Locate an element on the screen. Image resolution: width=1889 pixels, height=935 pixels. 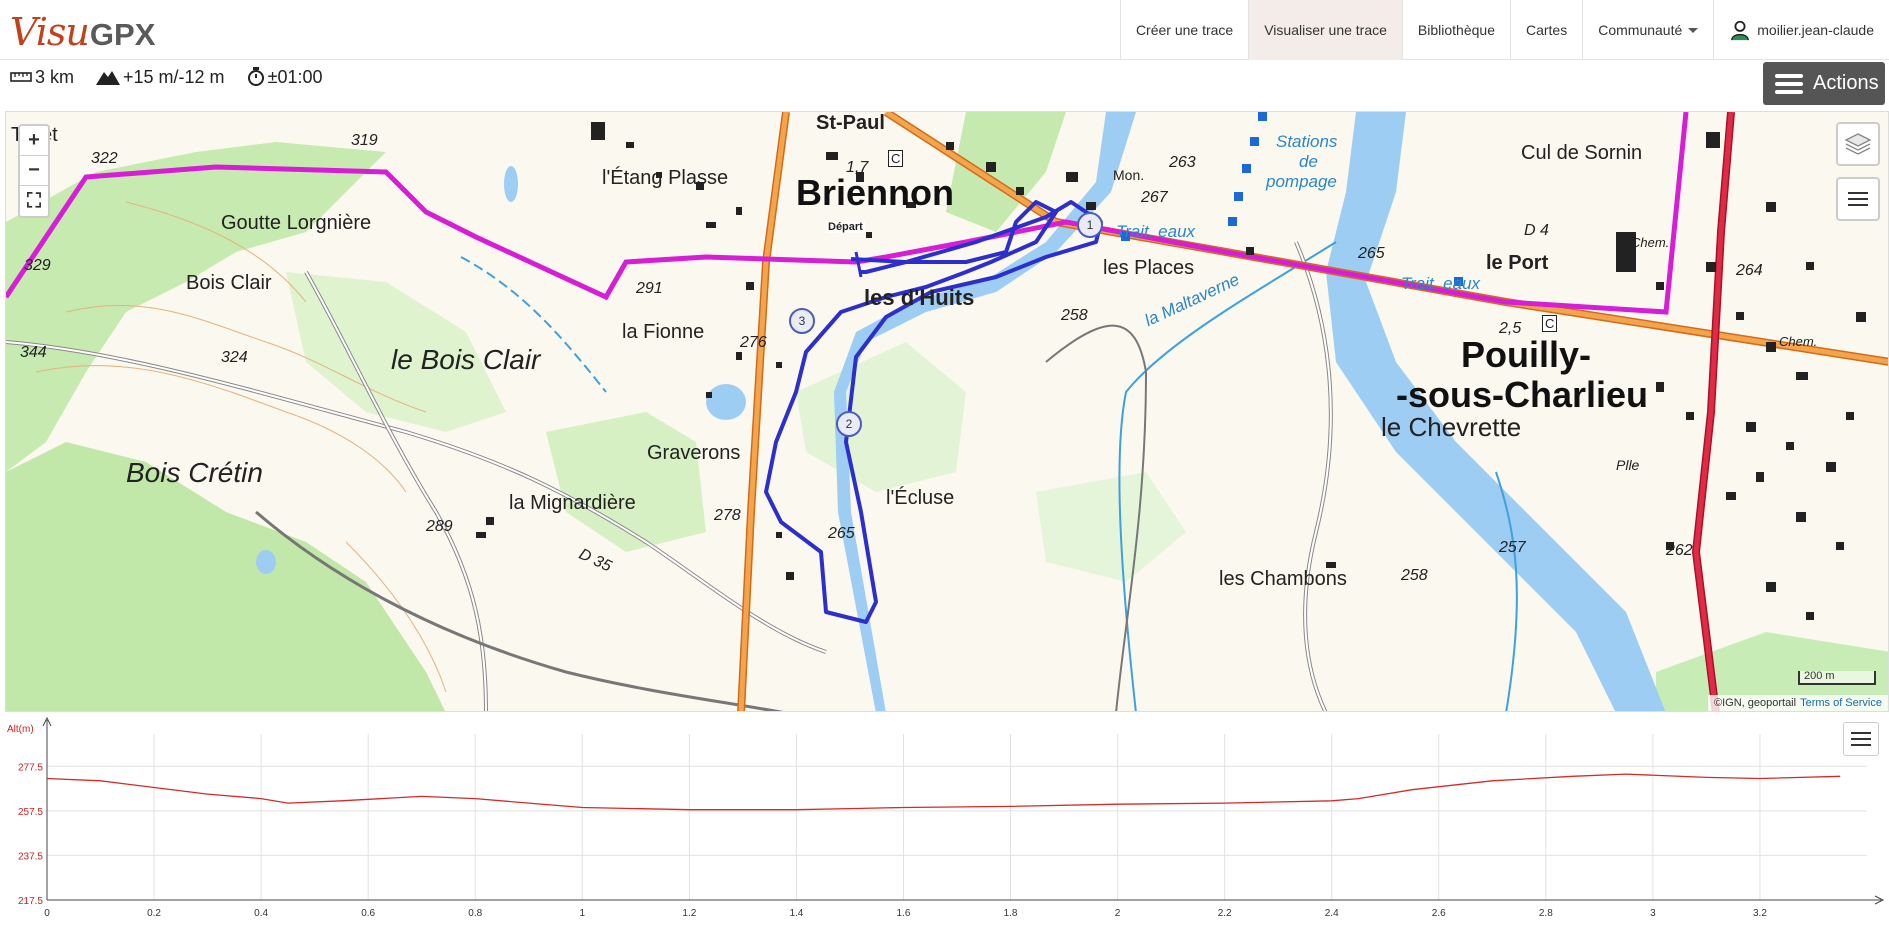
map-menu-button is located at coordinates (1858, 199).